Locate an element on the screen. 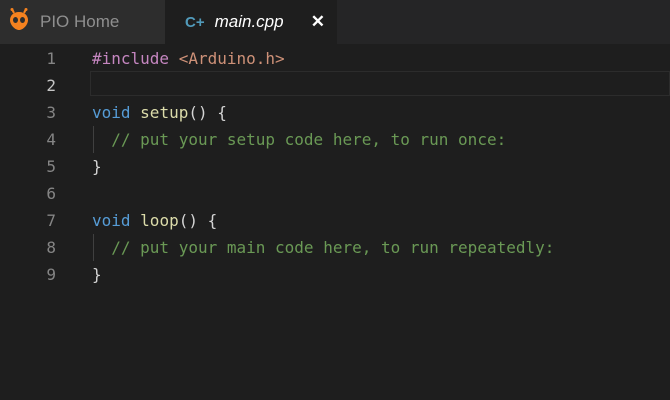 The image size is (670, 400). platformio-alien-icon is located at coordinates (19, 22).